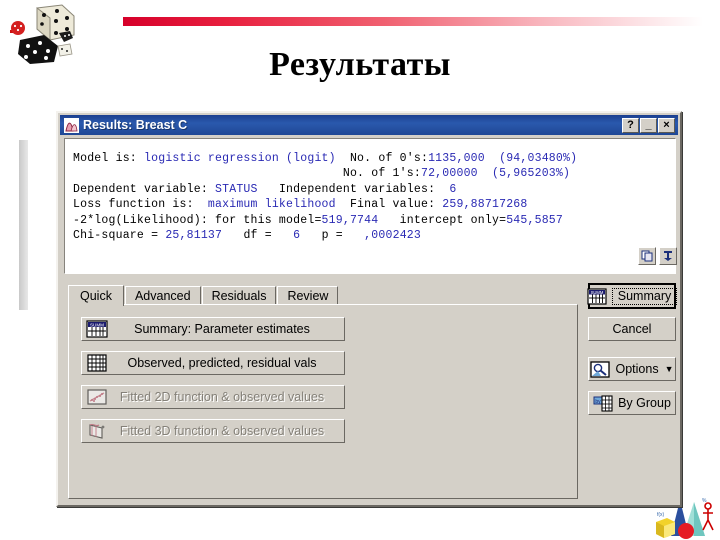 Image resolution: width=720 pixels, height=540 pixels. What do you see at coordinates (648, 125) in the screenshot?
I see `minimize-button: _` at bounding box center [648, 125].